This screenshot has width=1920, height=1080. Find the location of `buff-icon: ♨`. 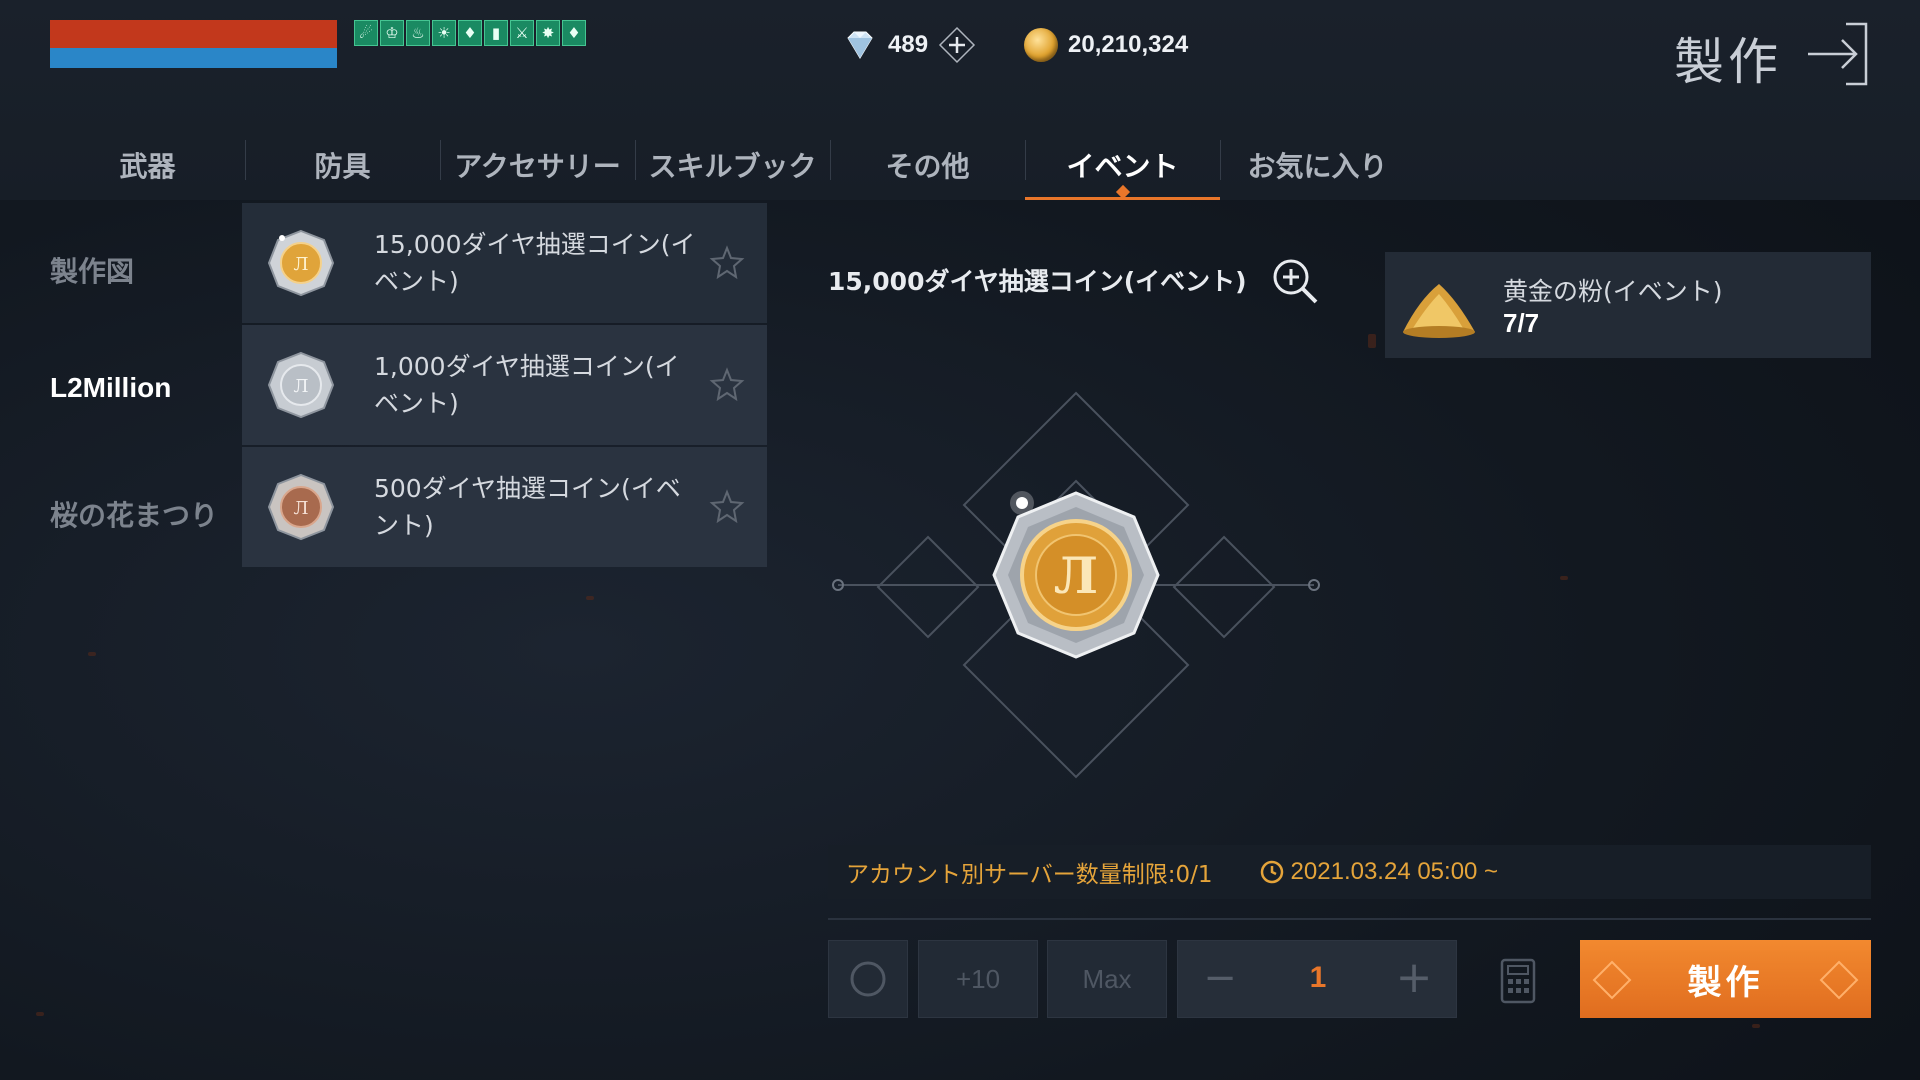

buff-icon: ♨ is located at coordinates (418, 33).